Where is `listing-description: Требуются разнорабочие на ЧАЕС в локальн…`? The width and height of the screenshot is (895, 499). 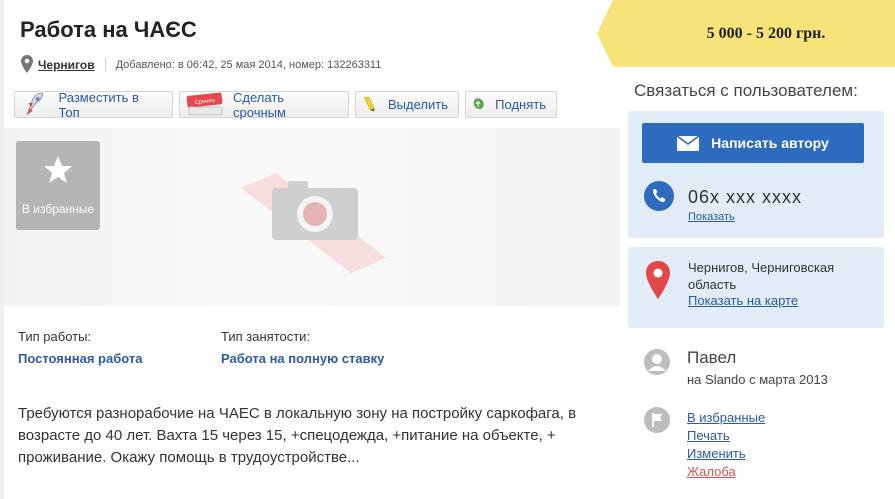 listing-description: Требуются разнорабочие на ЧАЕС в локальн… is located at coordinates (297, 435).